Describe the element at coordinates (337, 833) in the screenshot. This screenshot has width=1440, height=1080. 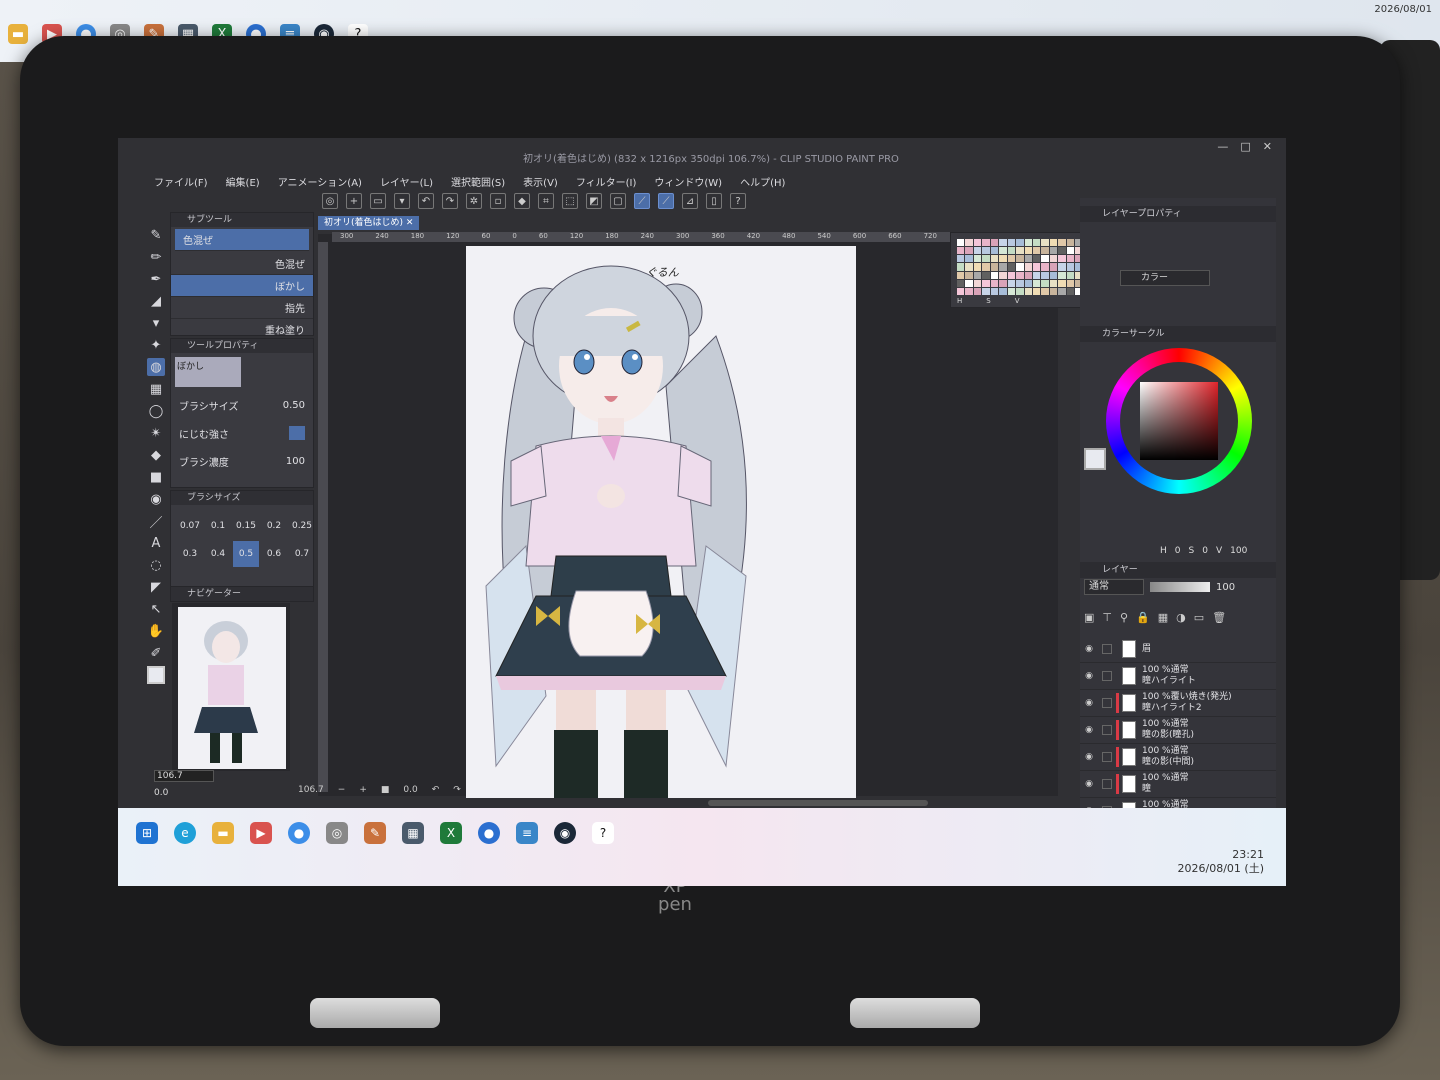
I see `clip-studio-icon: ◎` at that location.